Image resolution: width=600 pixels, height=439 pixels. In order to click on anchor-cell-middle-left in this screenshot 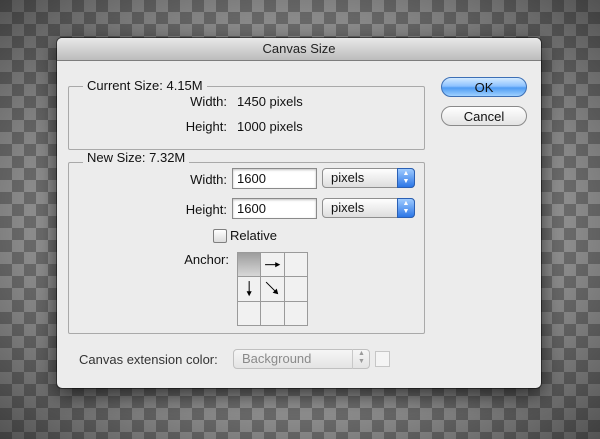, I will do `click(249, 289)`.